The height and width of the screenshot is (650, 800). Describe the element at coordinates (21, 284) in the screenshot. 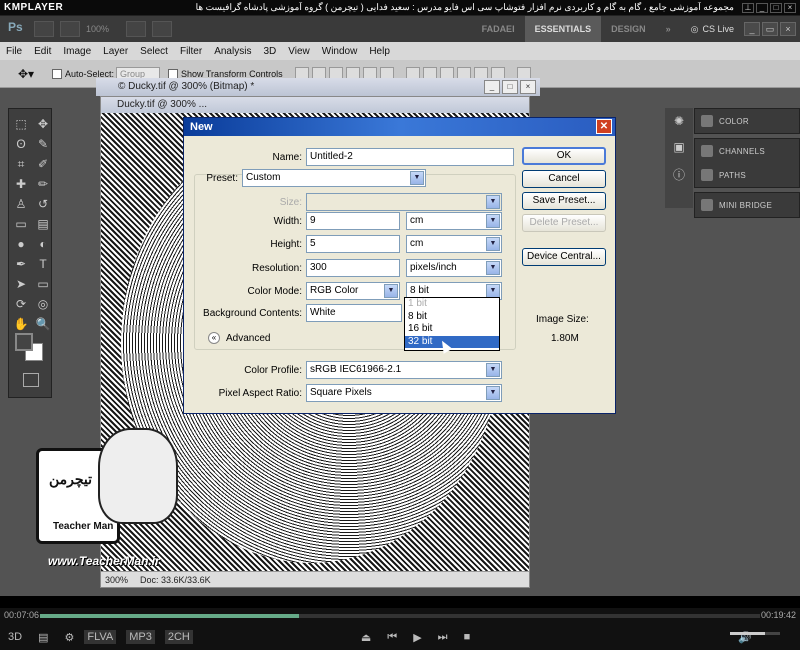

I see `path-select-tool-icon: ➤` at that location.